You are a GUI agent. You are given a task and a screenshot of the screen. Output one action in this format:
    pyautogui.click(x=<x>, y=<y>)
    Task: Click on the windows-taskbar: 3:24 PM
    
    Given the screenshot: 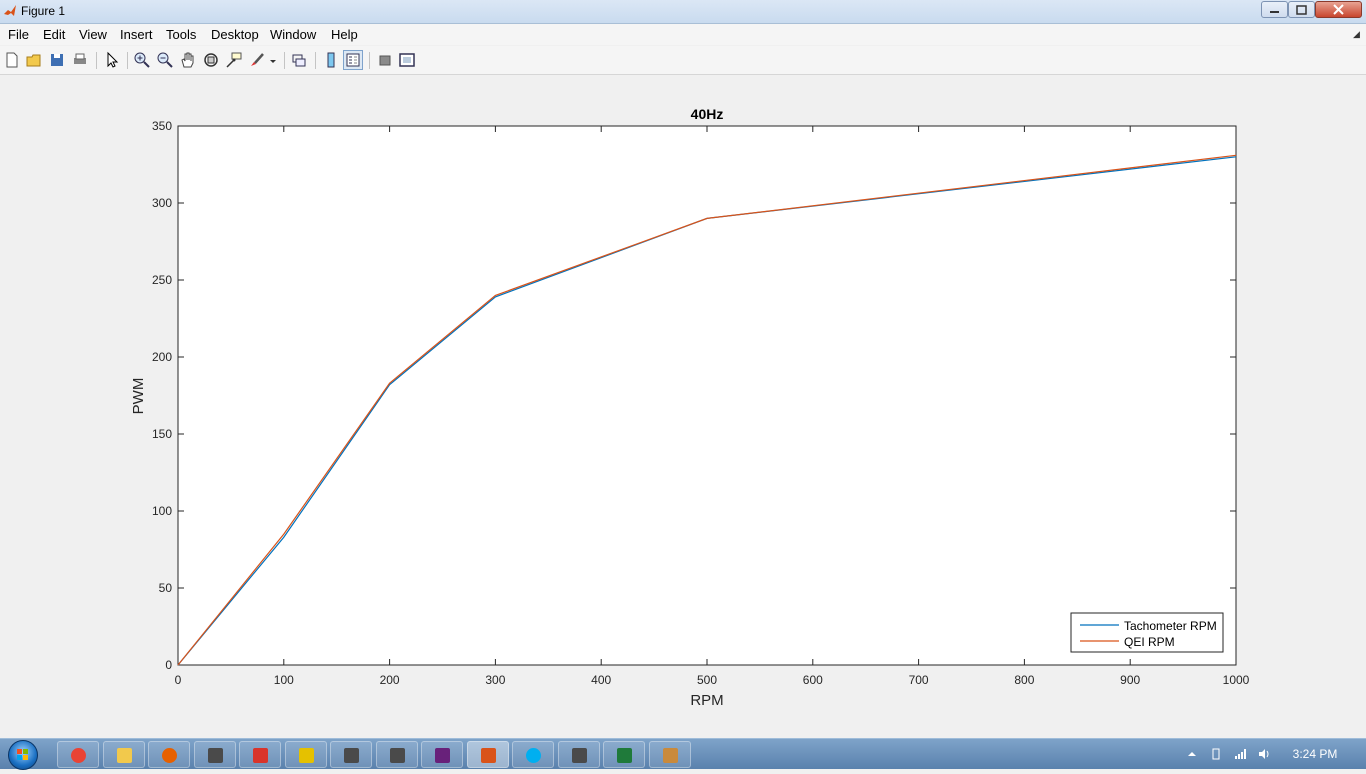 What is the action you would take?
    pyautogui.click(x=683, y=754)
    